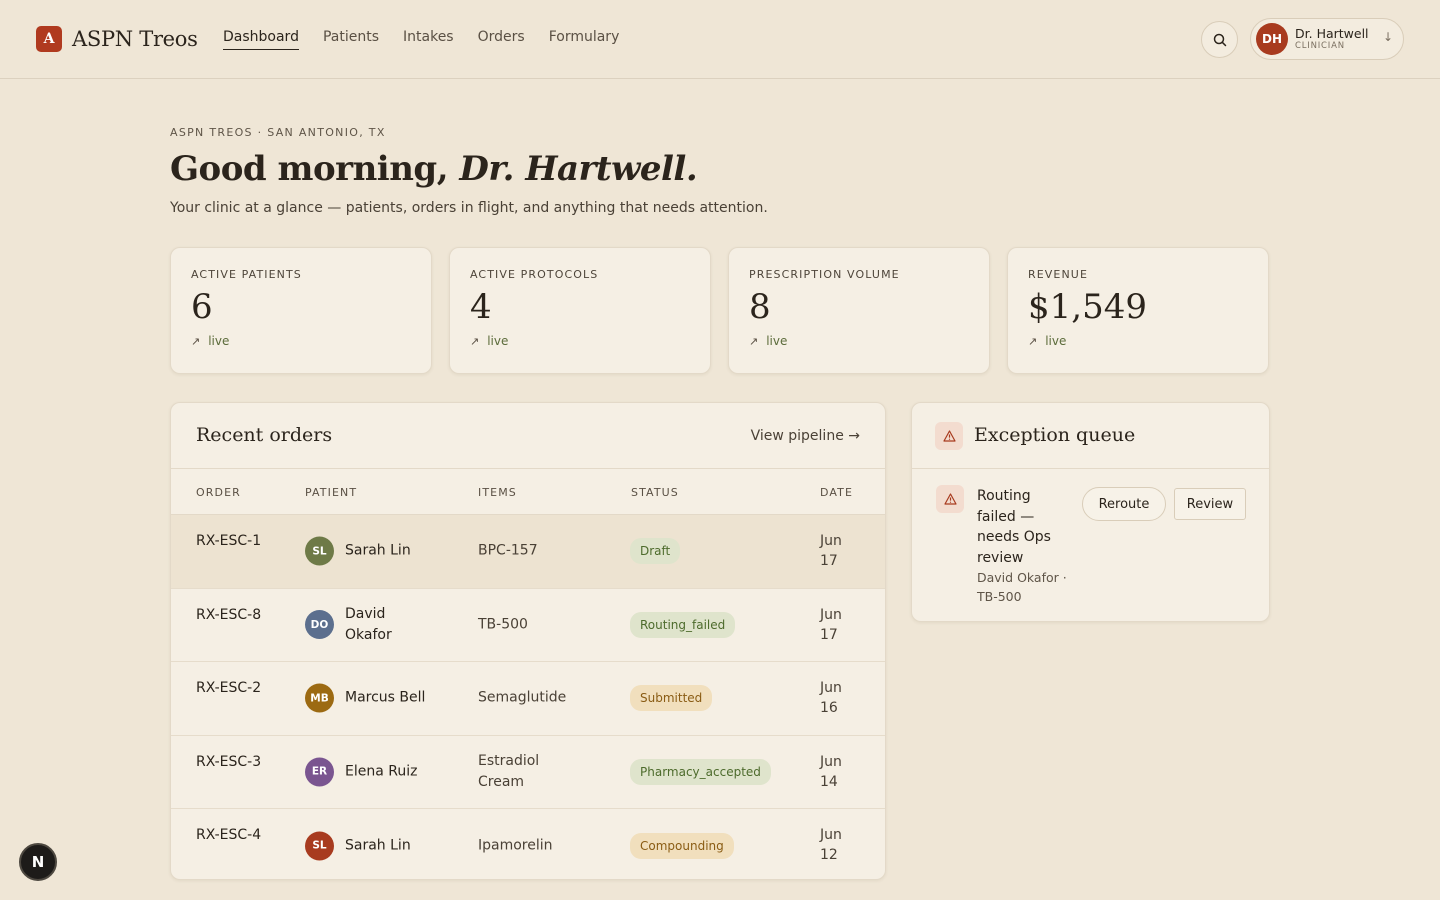  What do you see at coordinates (229, 835) in the screenshot?
I see `order-id: RX-ESC-4` at bounding box center [229, 835].